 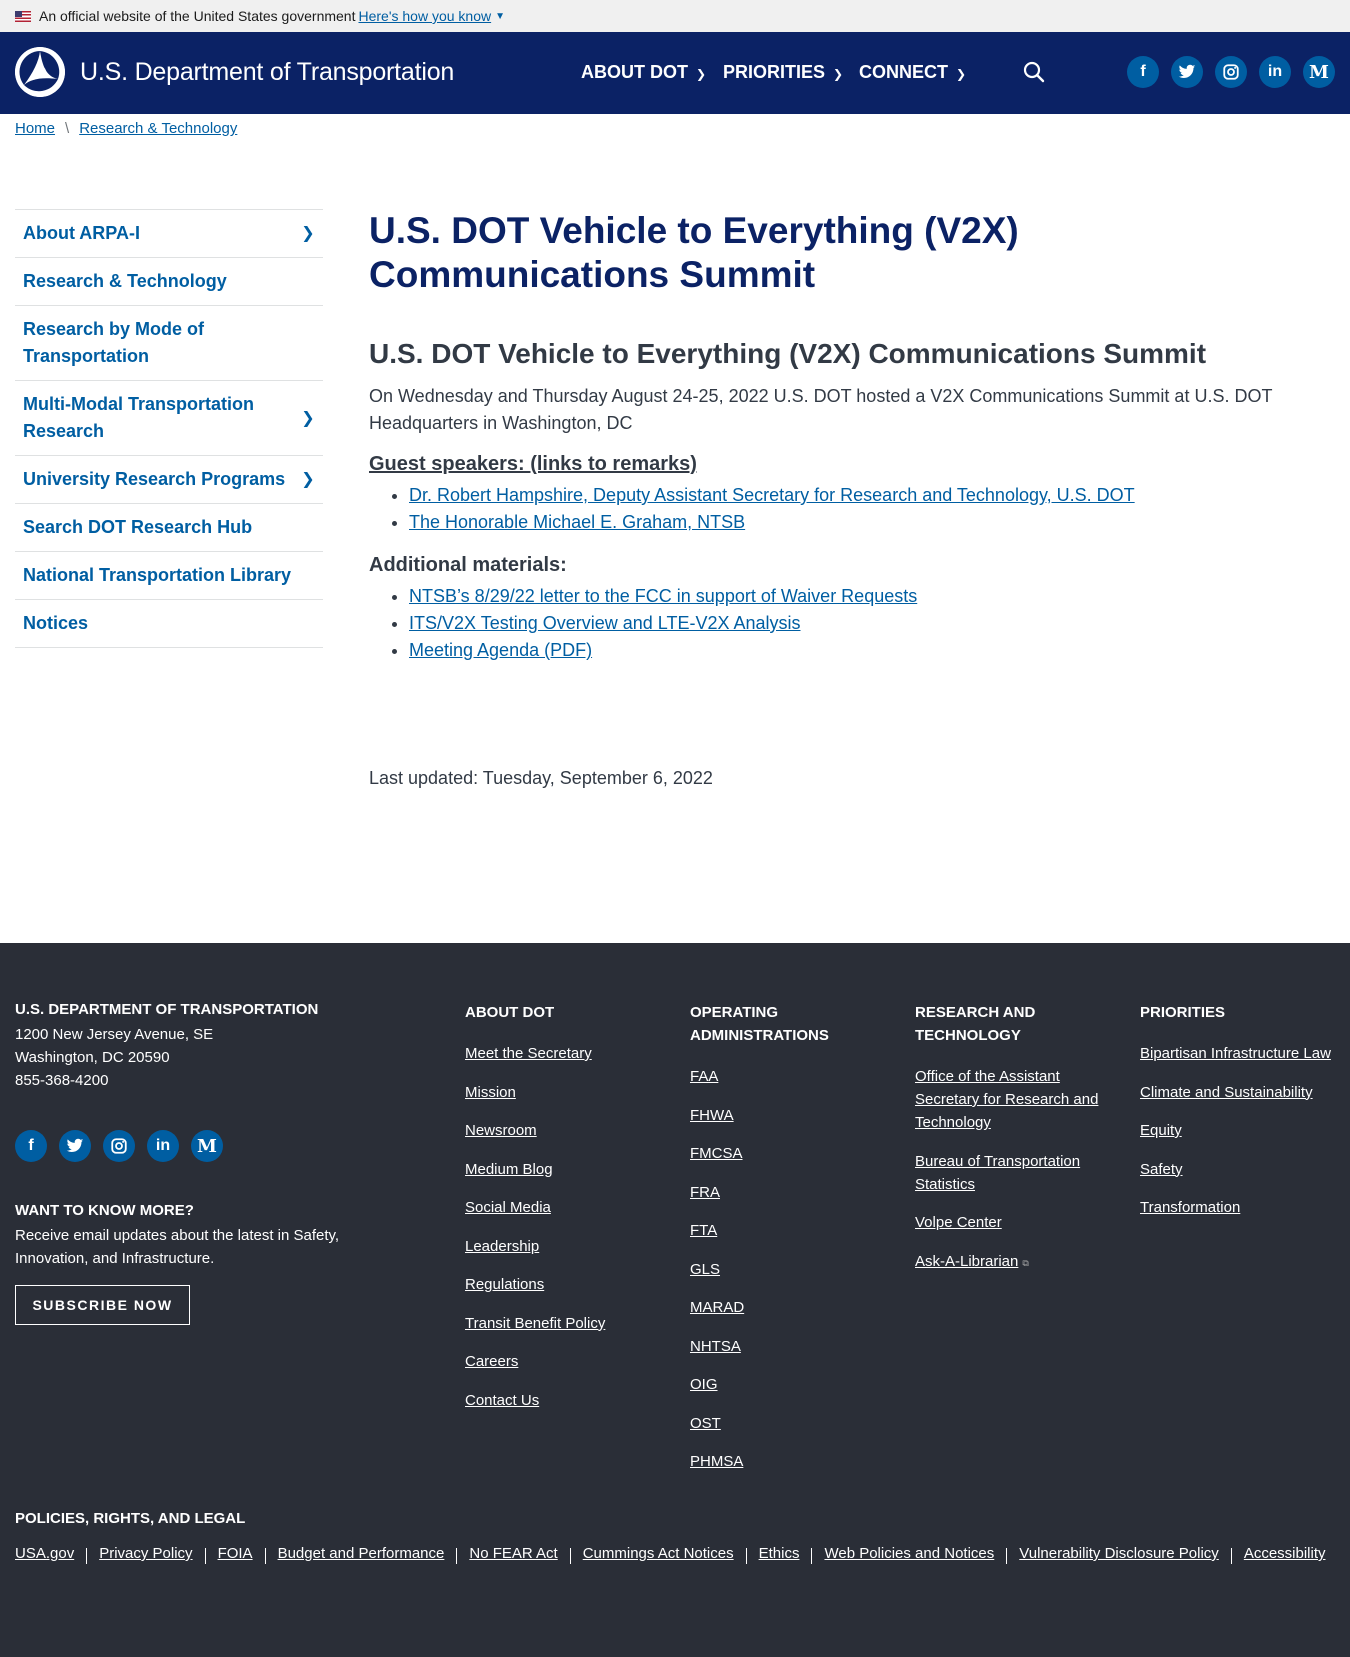 What do you see at coordinates (513, 1554) in the screenshot?
I see `legal-link-no-fear: No FEAR Act` at bounding box center [513, 1554].